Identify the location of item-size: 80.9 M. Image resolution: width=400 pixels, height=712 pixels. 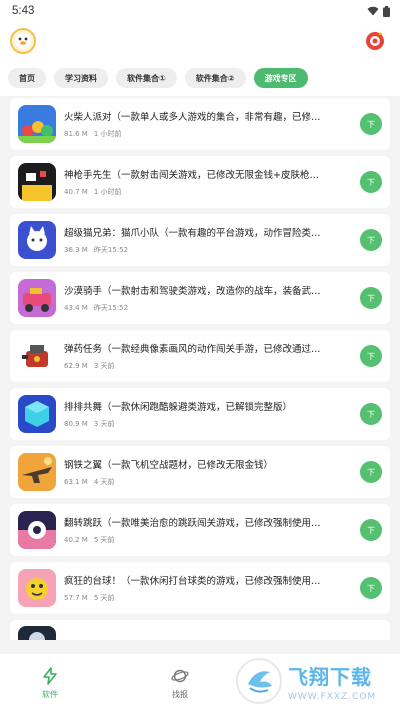
(76, 424).